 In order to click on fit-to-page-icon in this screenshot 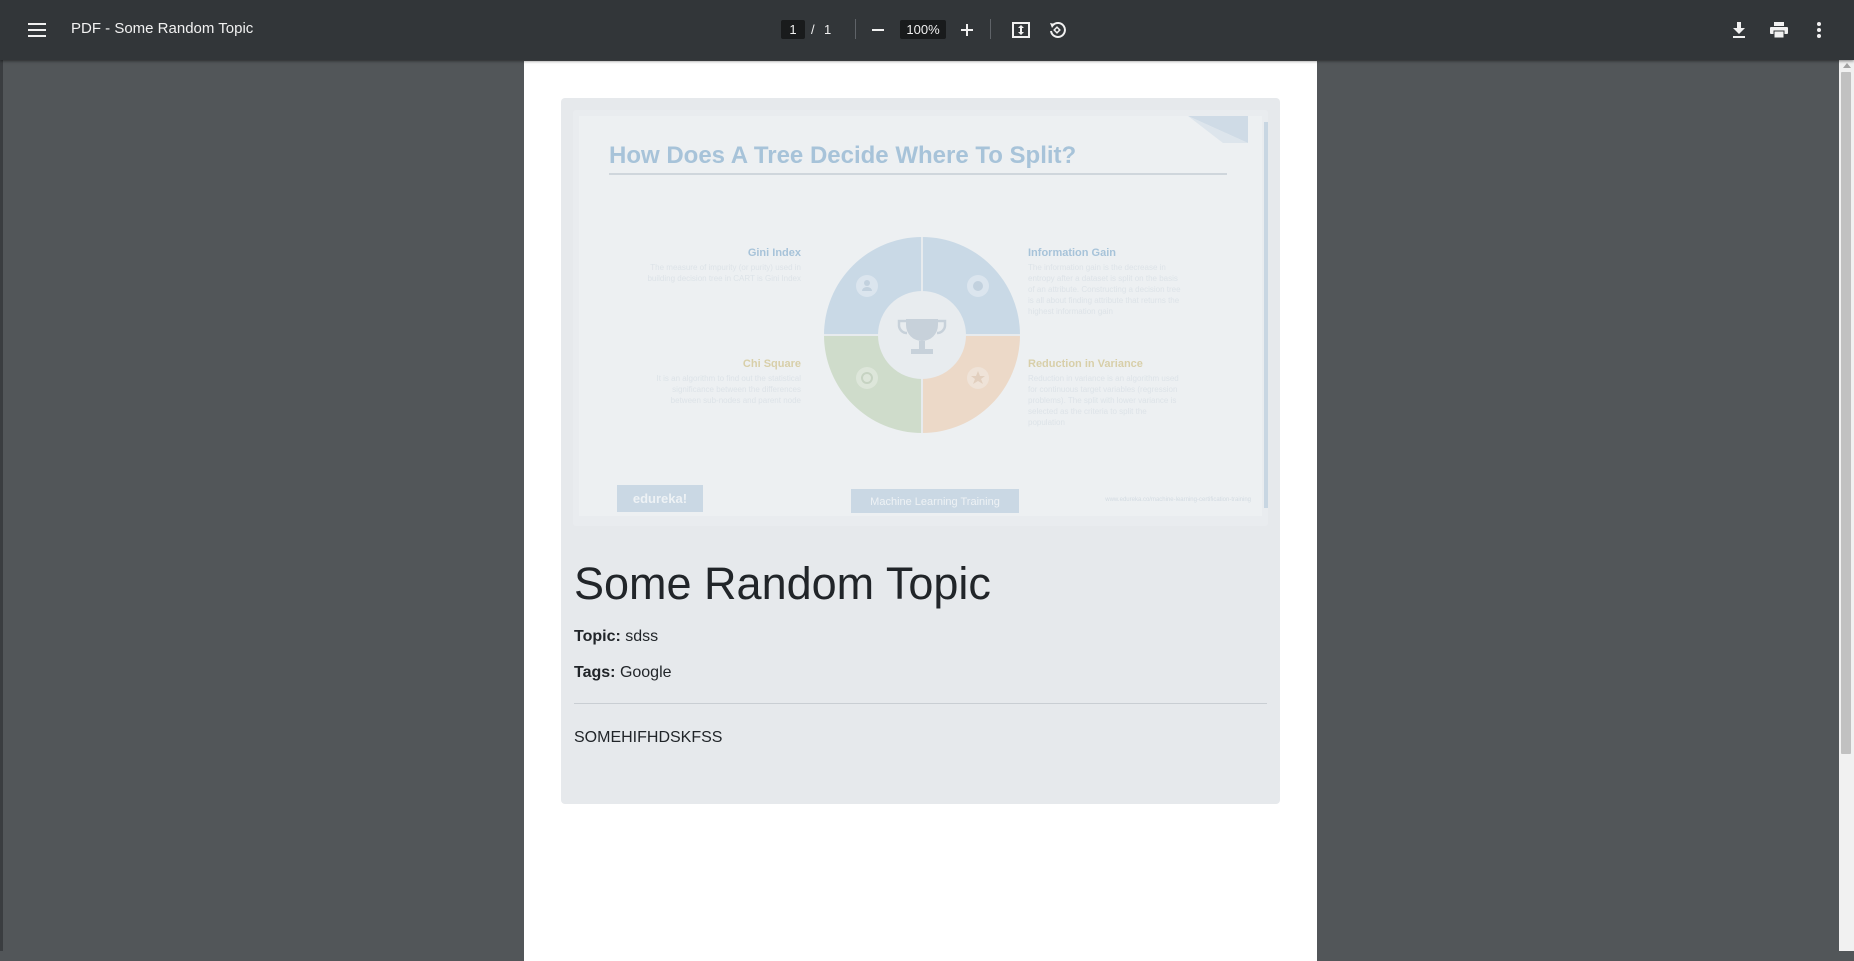, I will do `click(1021, 30)`.